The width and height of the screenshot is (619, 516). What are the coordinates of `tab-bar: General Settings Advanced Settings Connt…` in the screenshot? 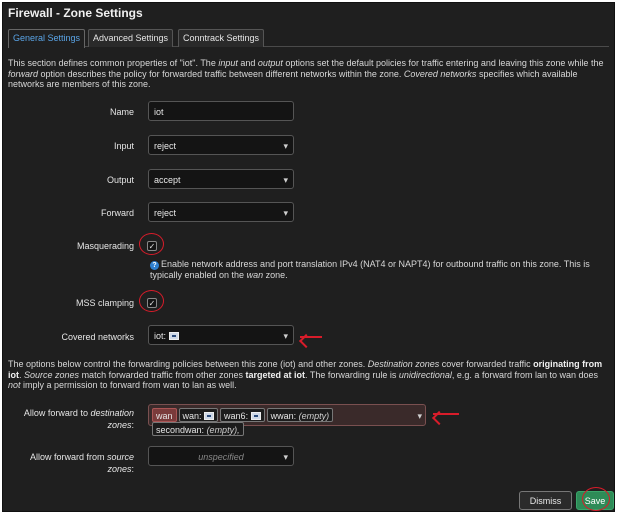 It's located at (308, 38).